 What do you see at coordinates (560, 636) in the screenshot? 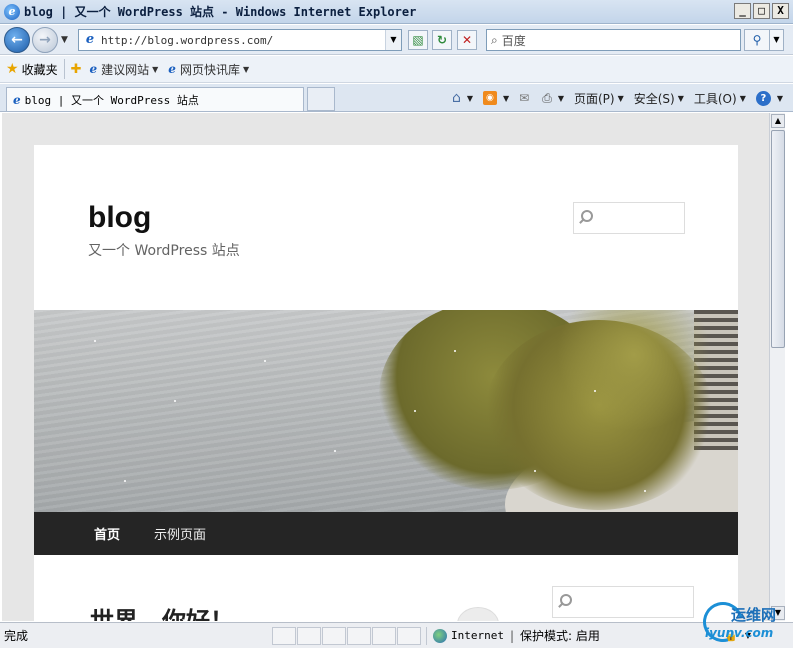
I see `protected-mode-status: 保护模式: 启用` at bounding box center [560, 636].